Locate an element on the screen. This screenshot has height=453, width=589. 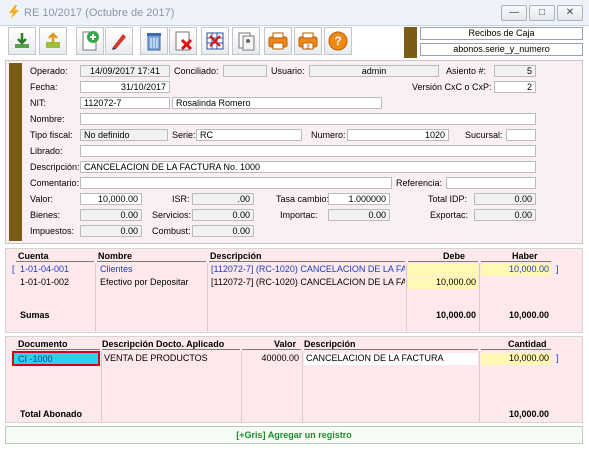
usuario-label: Usuario: is located at coordinates (288, 71).